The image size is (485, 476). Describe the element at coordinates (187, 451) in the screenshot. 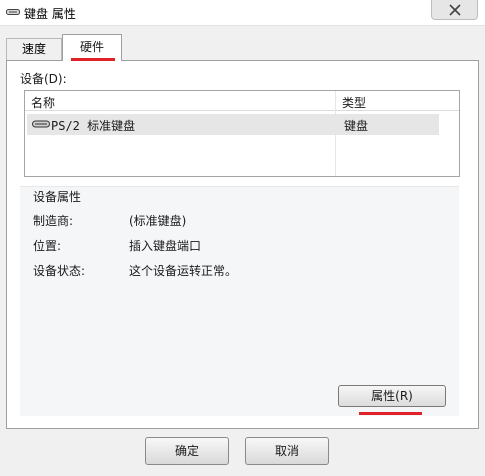

I see `ok-button: 确定` at that location.